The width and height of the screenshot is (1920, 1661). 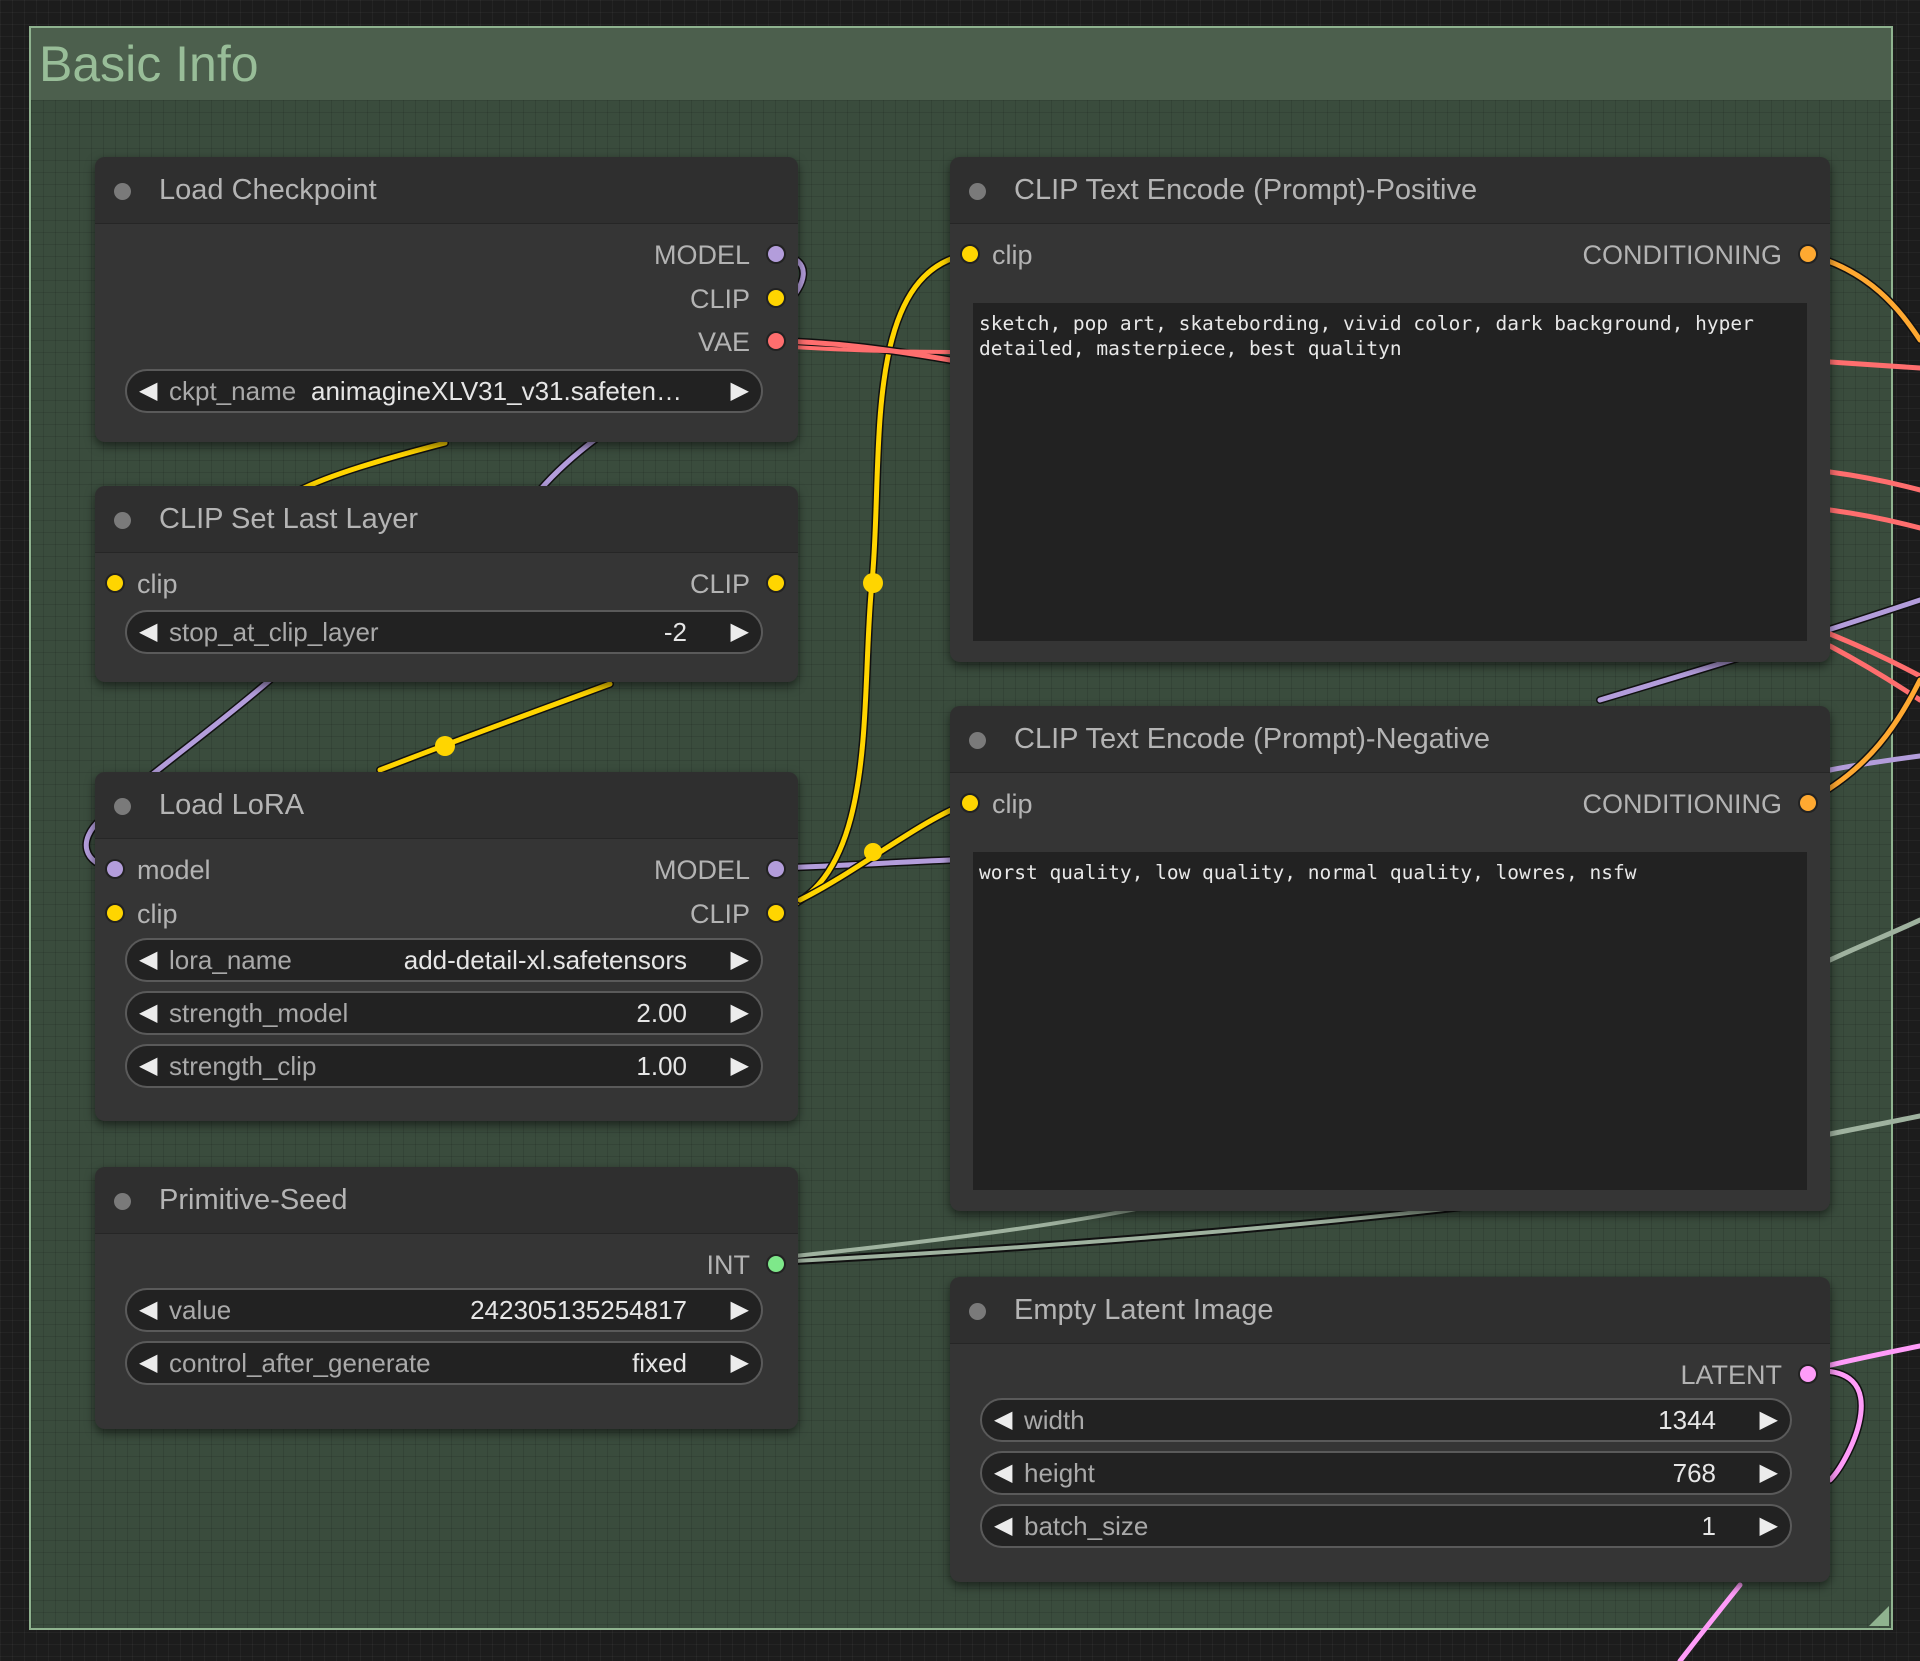 I want to click on widget-name: ckpt_name, so click(x=233, y=391).